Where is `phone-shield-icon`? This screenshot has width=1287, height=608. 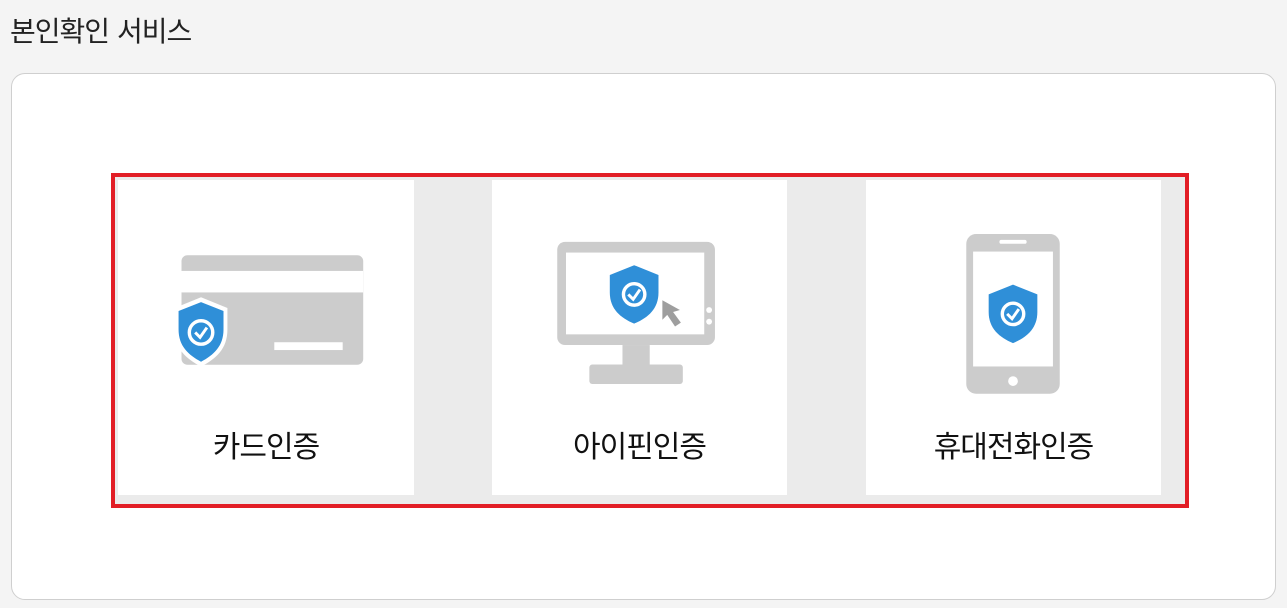
phone-shield-icon is located at coordinates (1013, 314).